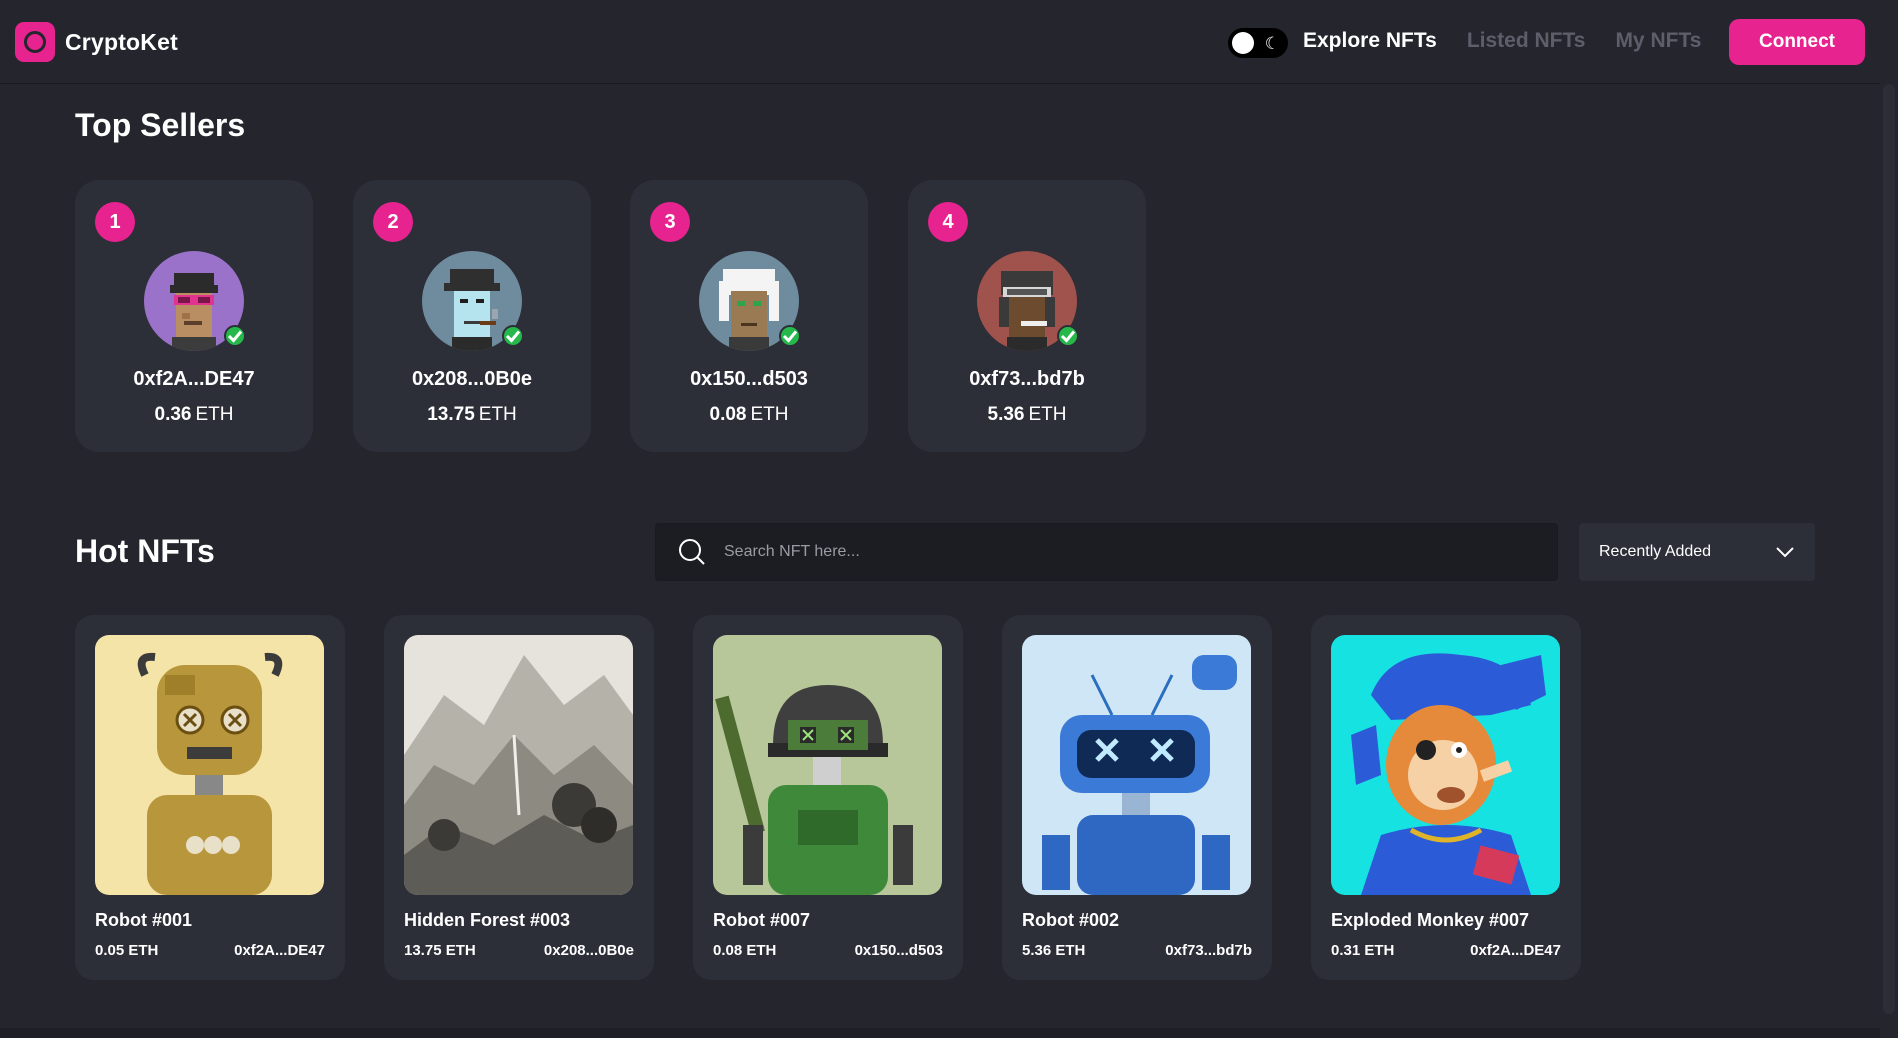 This screenshot has width=1898, height=1038. I want to click on nft-name: Hidden Forest #003, so click(487, 920).